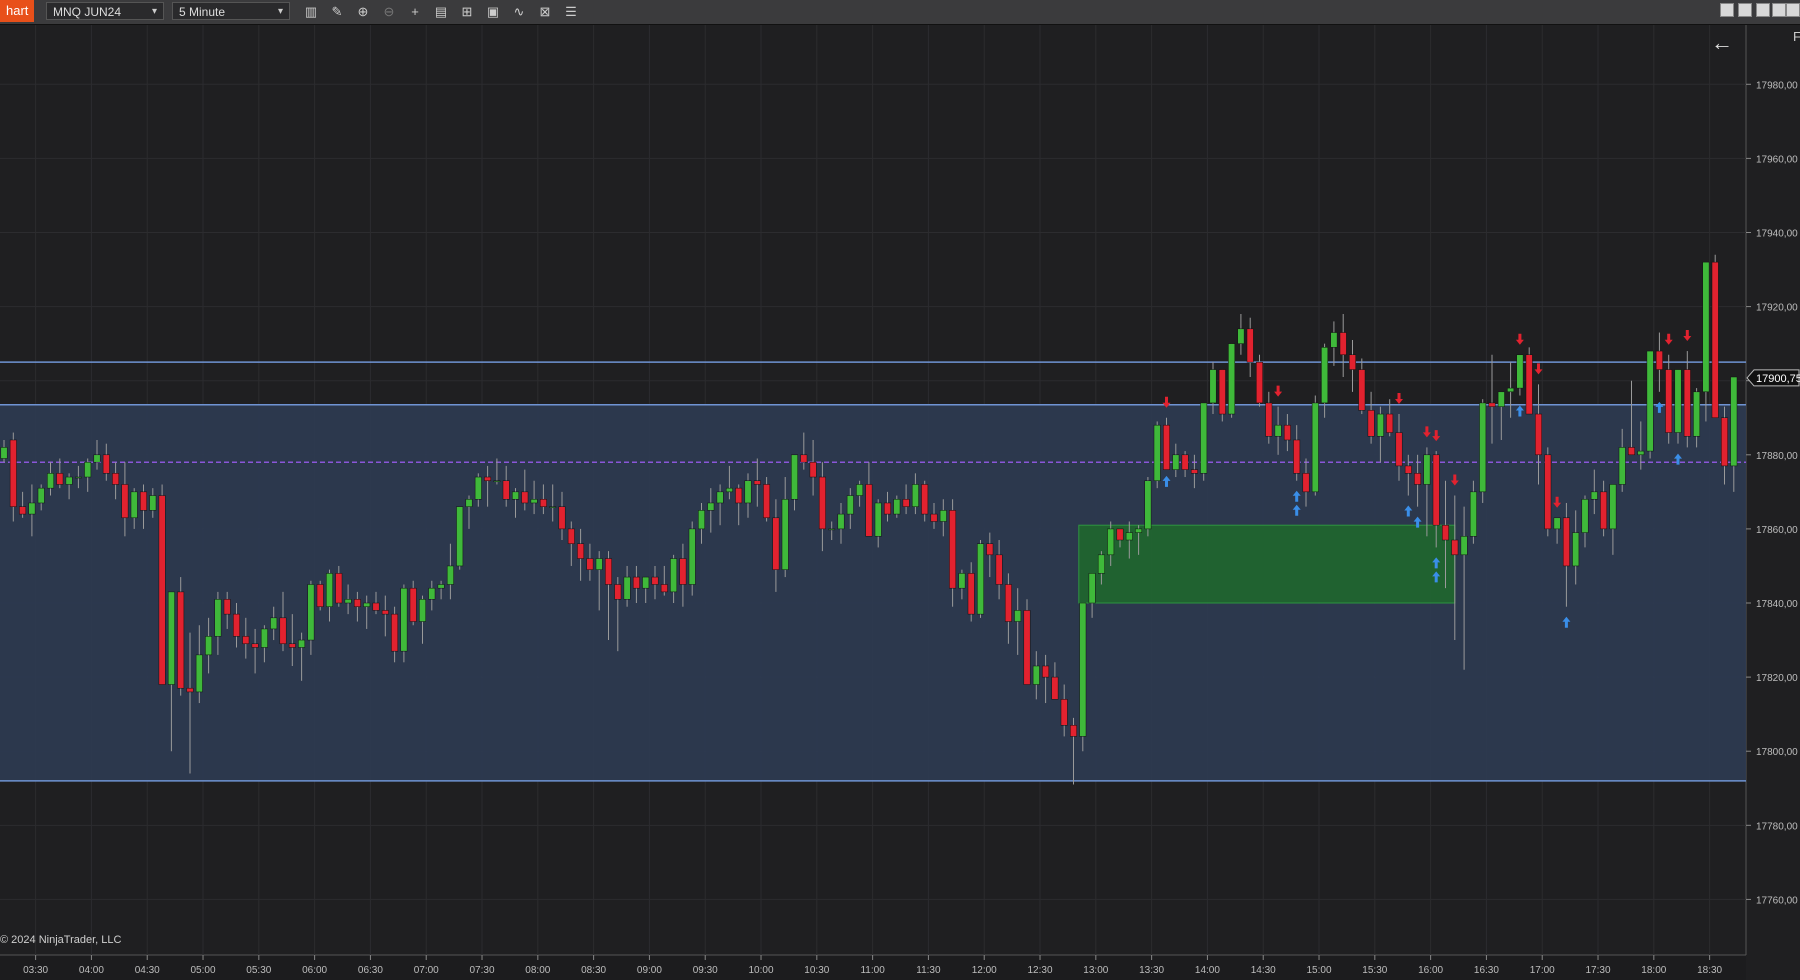 The width and height of the screenshot is (1800, 980). What do you see at coordinates (649, 970) in the screenshot?
I see `x-tick-label: 09:00` at bounding box center [649, 970].